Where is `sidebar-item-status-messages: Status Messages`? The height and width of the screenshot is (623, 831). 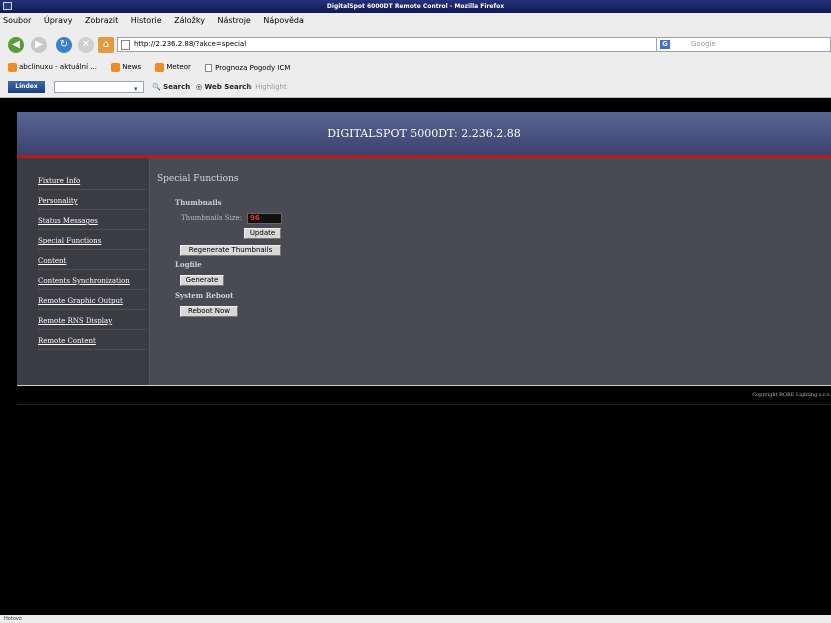
sidebar-item-status-messages: Status Messages is located at coordinates (92, 223).